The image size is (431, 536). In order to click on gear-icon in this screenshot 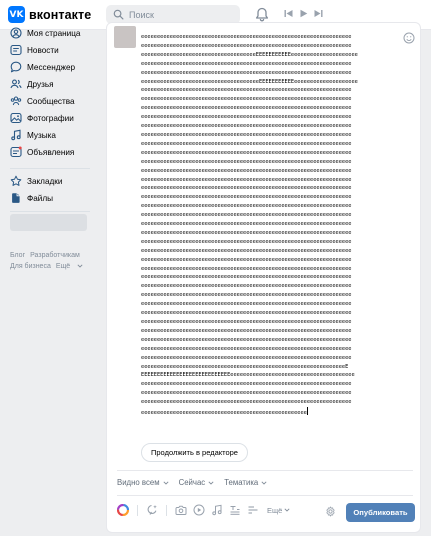, I will do `click(330, 511)`.